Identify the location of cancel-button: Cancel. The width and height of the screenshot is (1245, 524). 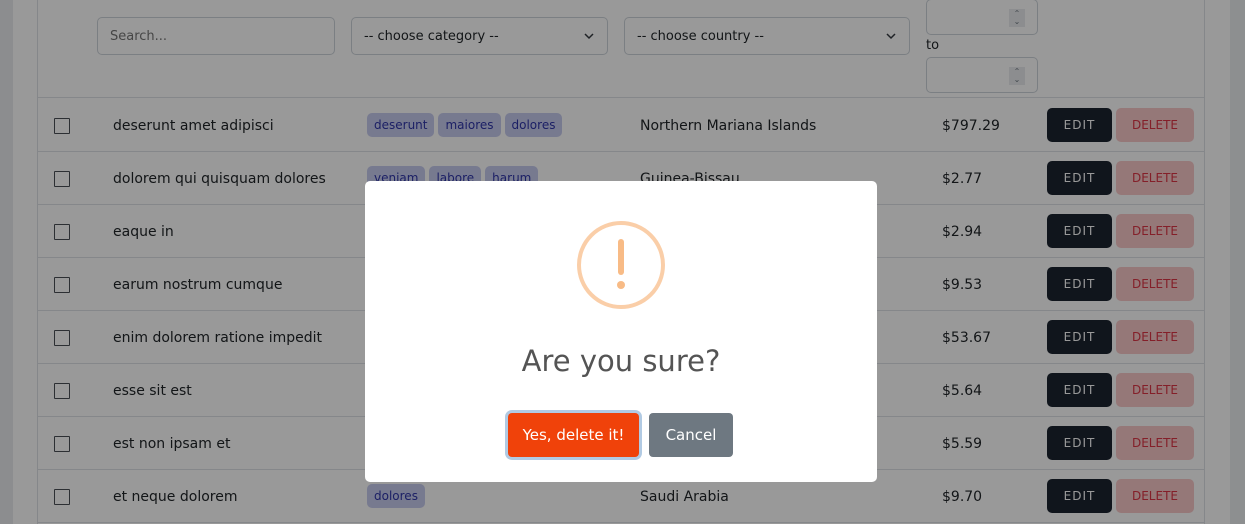
(691, 435).